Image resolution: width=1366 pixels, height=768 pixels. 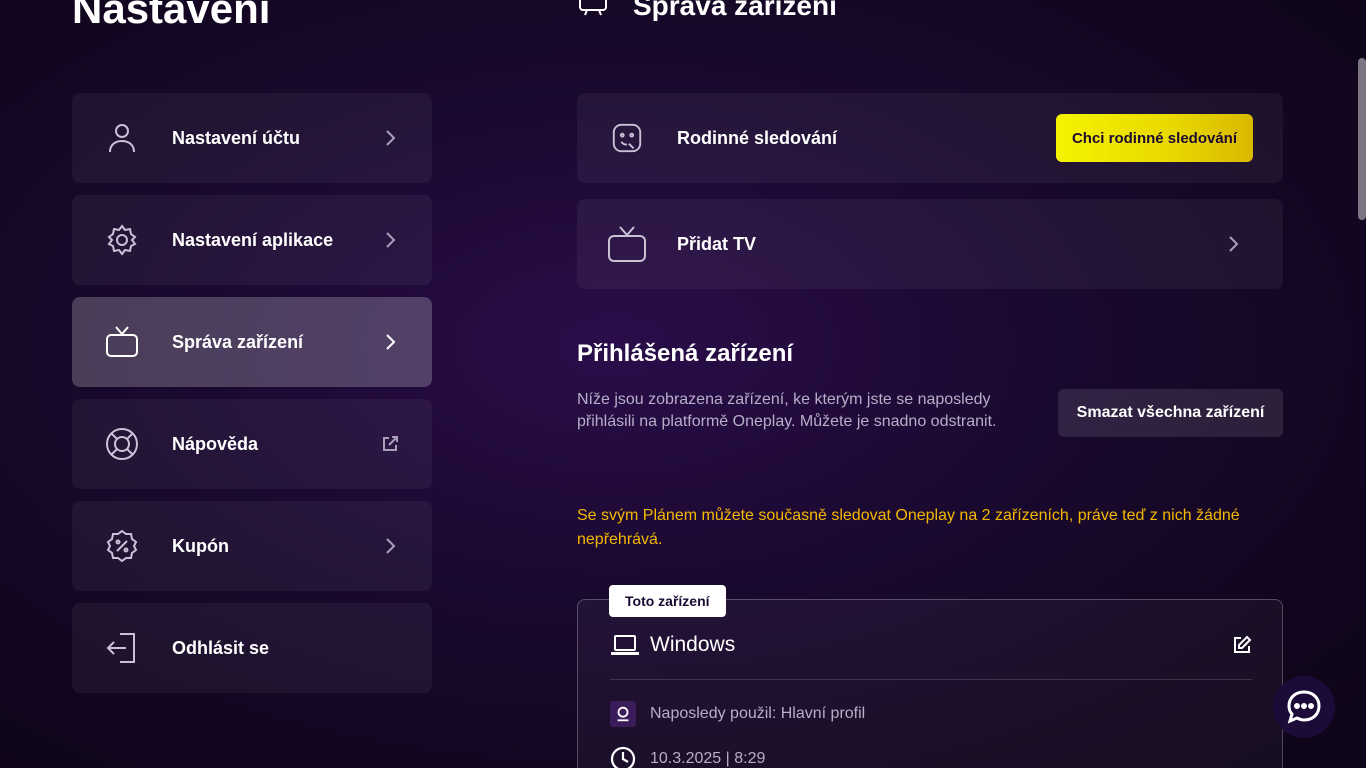 I want to click on sidebar-item-label: Odhlásit se, so click(x=221, y=647).